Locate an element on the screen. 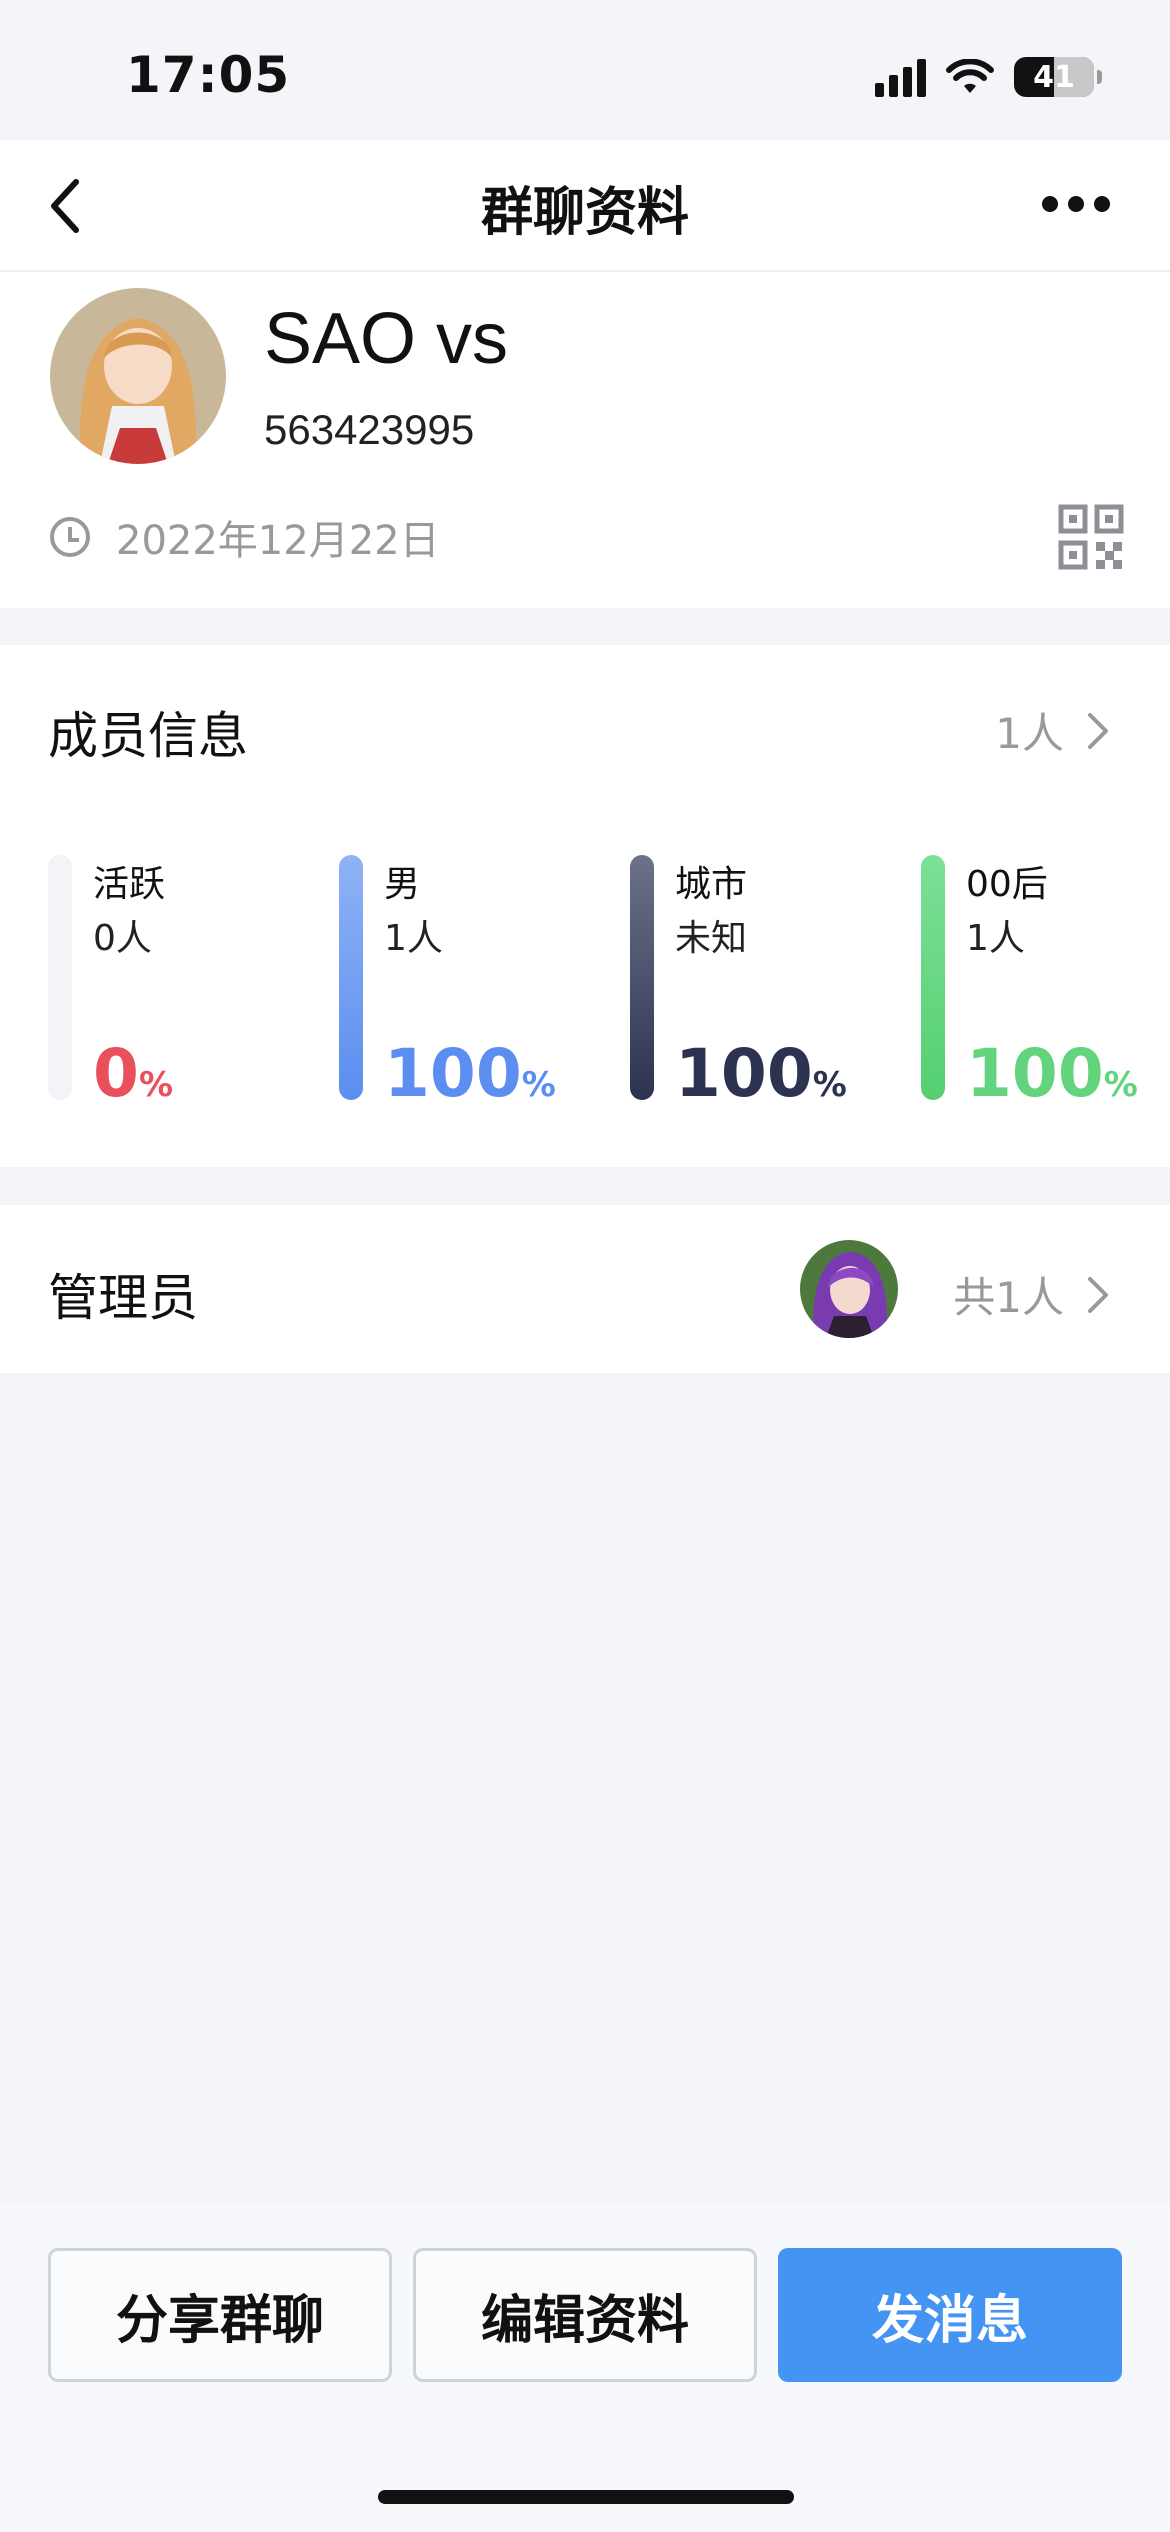 This screenshot has width=1170, height=2532. home-indicator is located at coordinates (586, 2497).